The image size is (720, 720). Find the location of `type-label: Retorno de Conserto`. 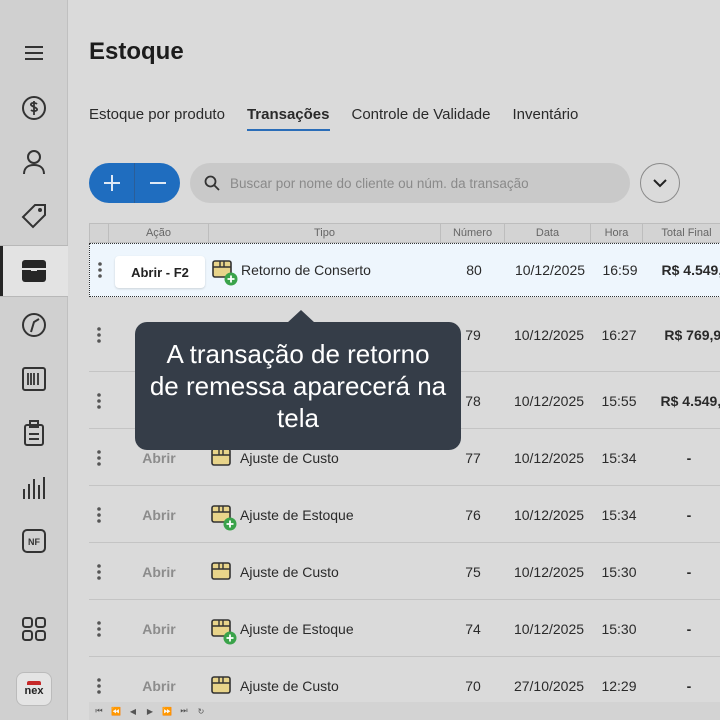

type-label: Retorno de Conserto is located at coordinates (306, 270).